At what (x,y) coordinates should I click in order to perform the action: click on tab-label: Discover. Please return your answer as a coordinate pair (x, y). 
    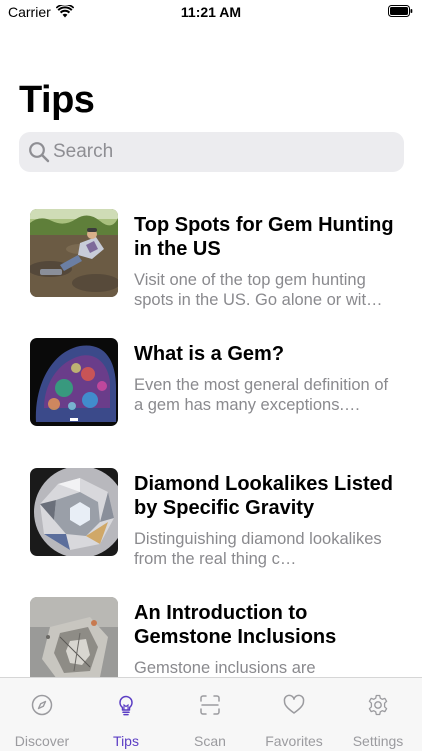
    Looking at the image, I should click on (42, 741).